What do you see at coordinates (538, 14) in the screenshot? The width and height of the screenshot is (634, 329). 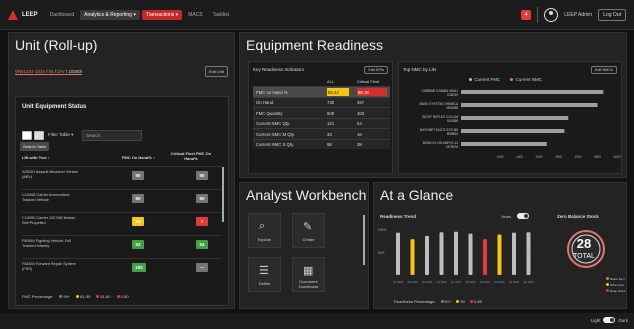 I see `divider` at bounding box center [538, 14].